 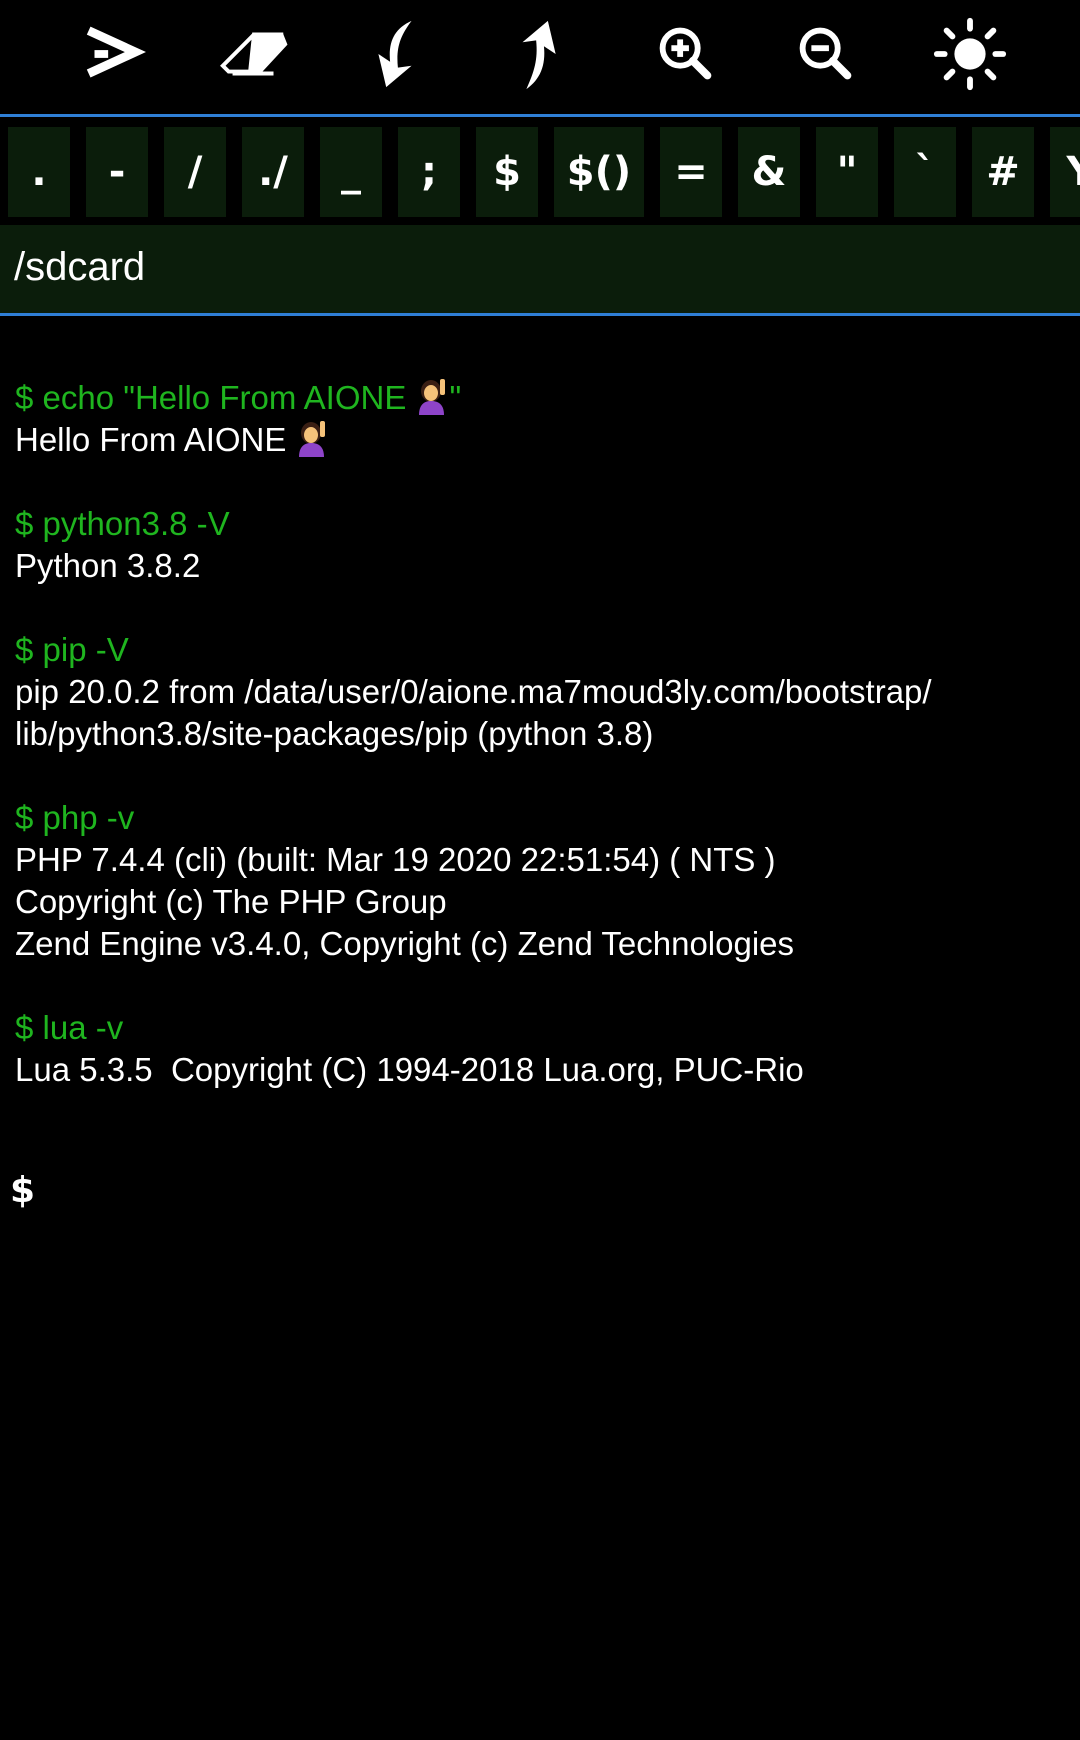 I want to click on key-partial: Y, so click(x=1065, y=172).